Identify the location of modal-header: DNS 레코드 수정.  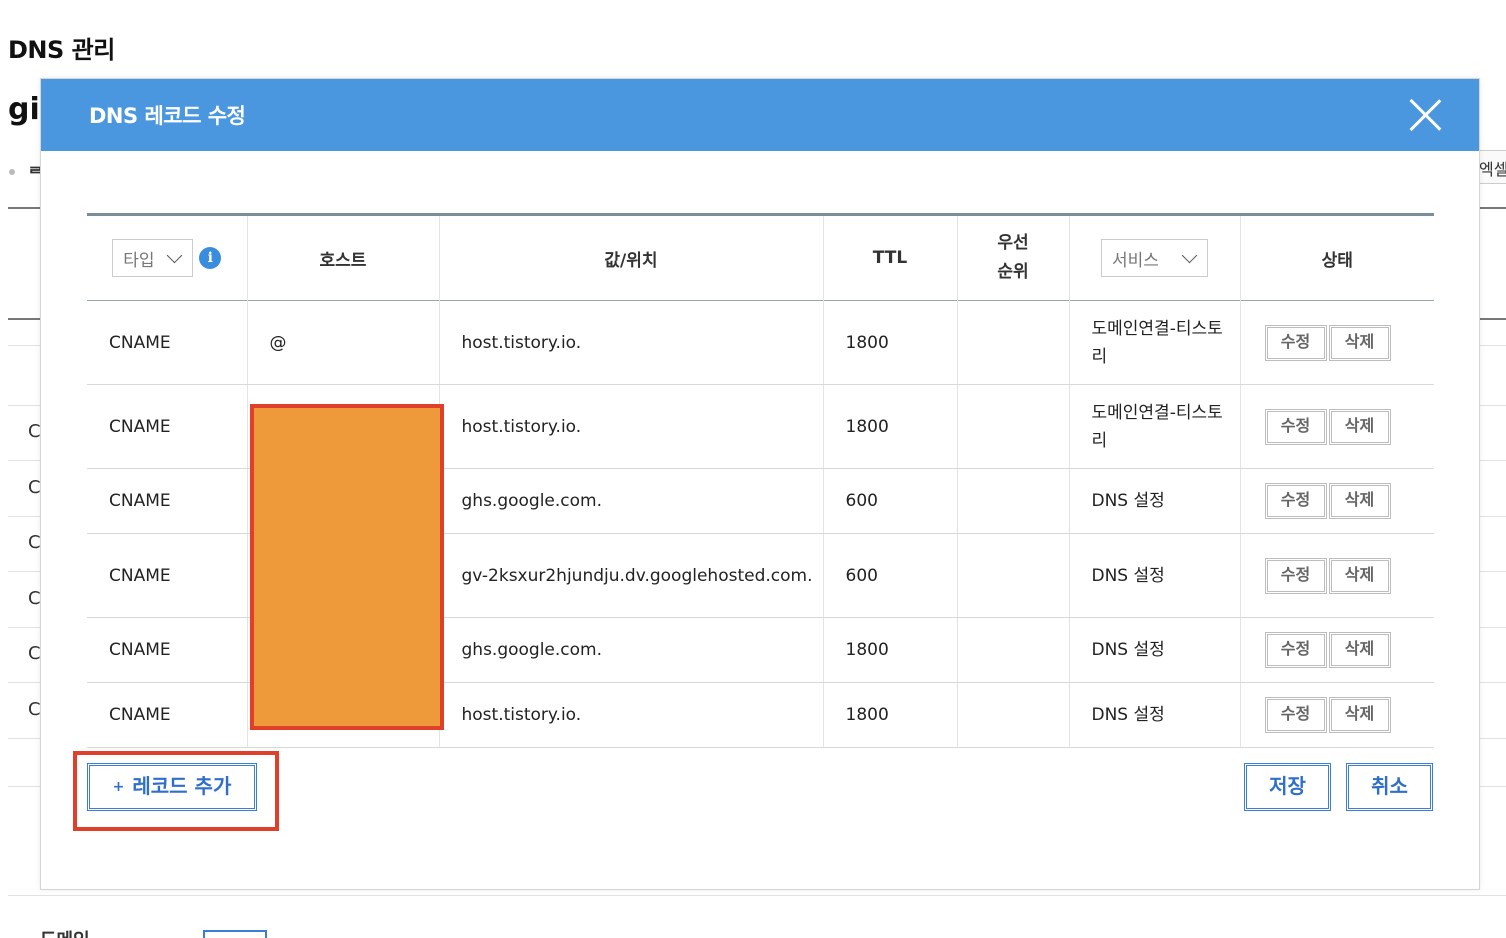
(760, 115).